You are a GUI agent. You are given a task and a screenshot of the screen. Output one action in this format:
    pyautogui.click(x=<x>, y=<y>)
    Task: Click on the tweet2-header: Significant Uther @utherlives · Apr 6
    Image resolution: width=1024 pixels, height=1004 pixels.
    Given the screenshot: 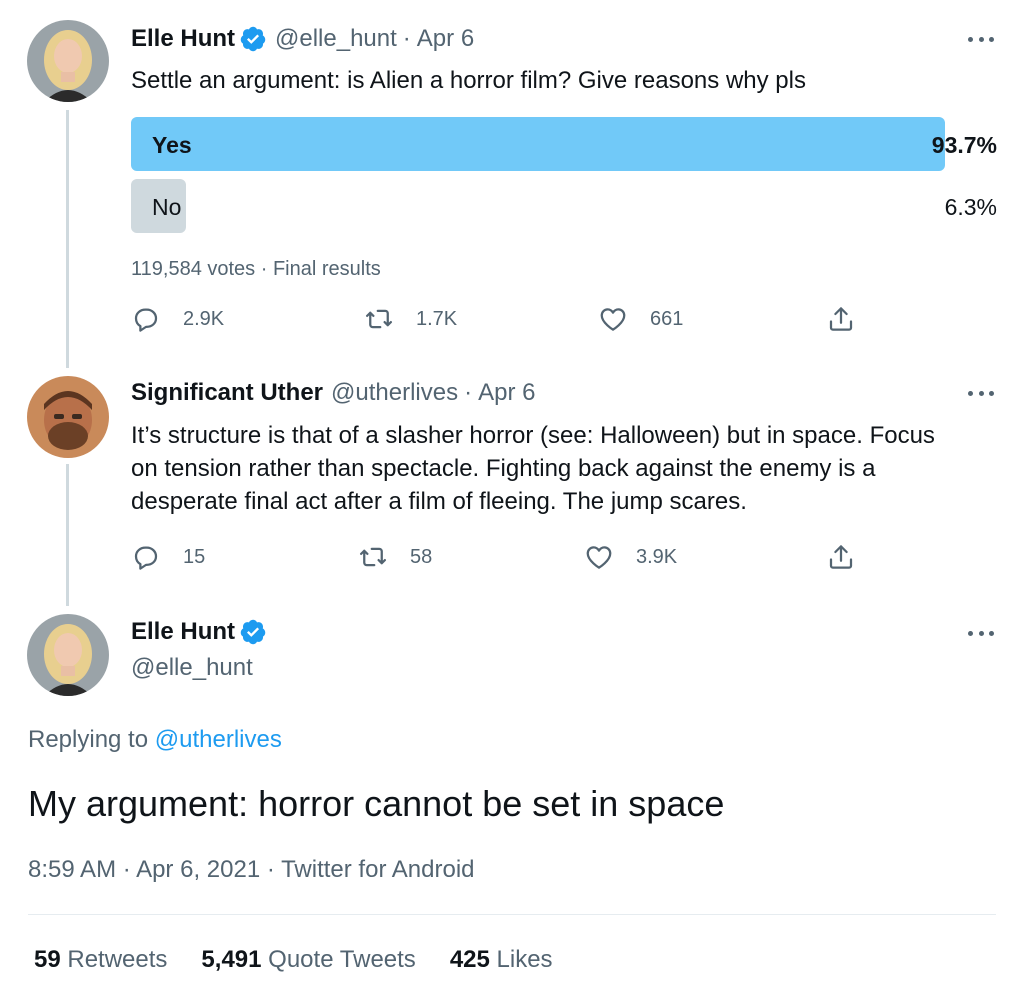 What is the action you would take?
    pyautogui.click(x=333, y=393)
    